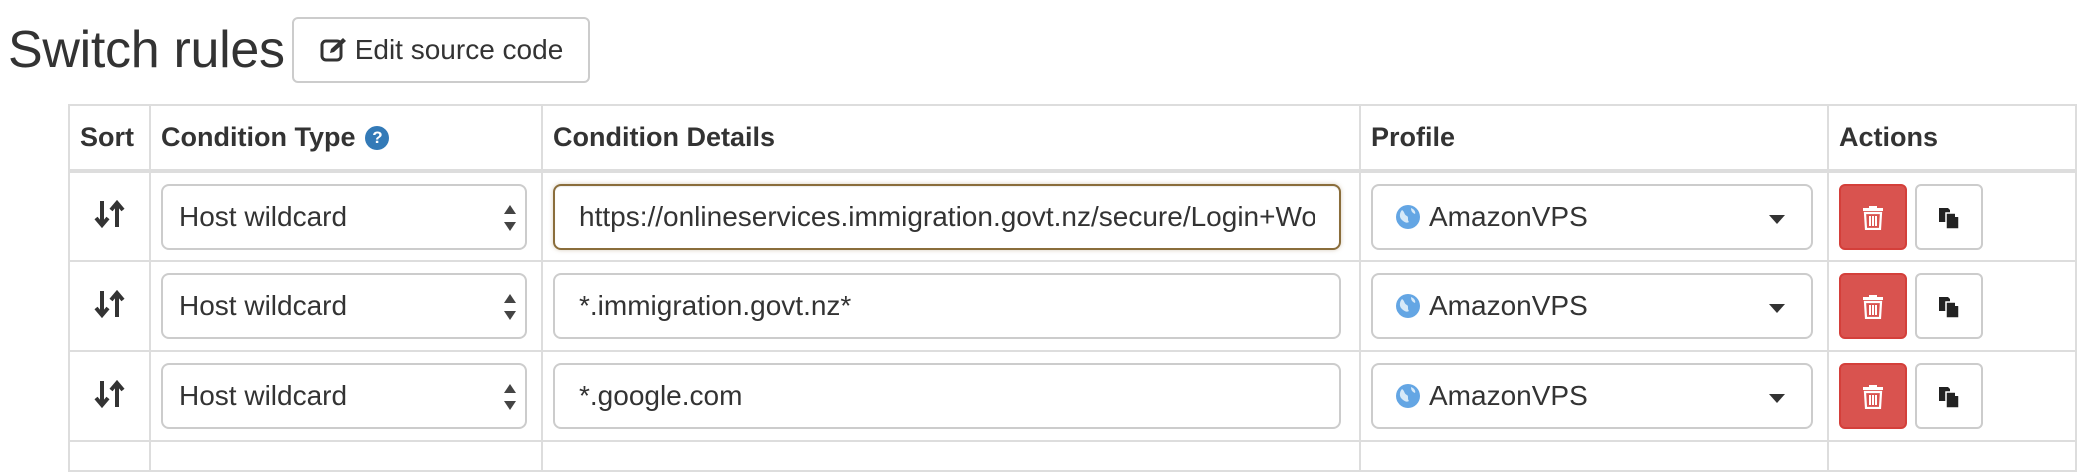 The image size is (2096, 472). I want to click on condition-type-label: Condition Type, so click(258, 137).